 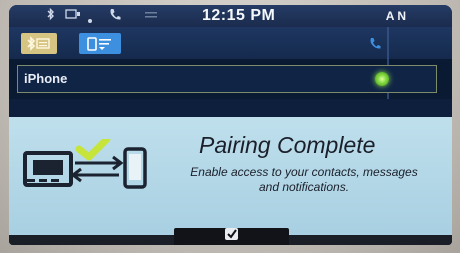 I want to click on signal-indicator: A N, so click(x=395, y=16).